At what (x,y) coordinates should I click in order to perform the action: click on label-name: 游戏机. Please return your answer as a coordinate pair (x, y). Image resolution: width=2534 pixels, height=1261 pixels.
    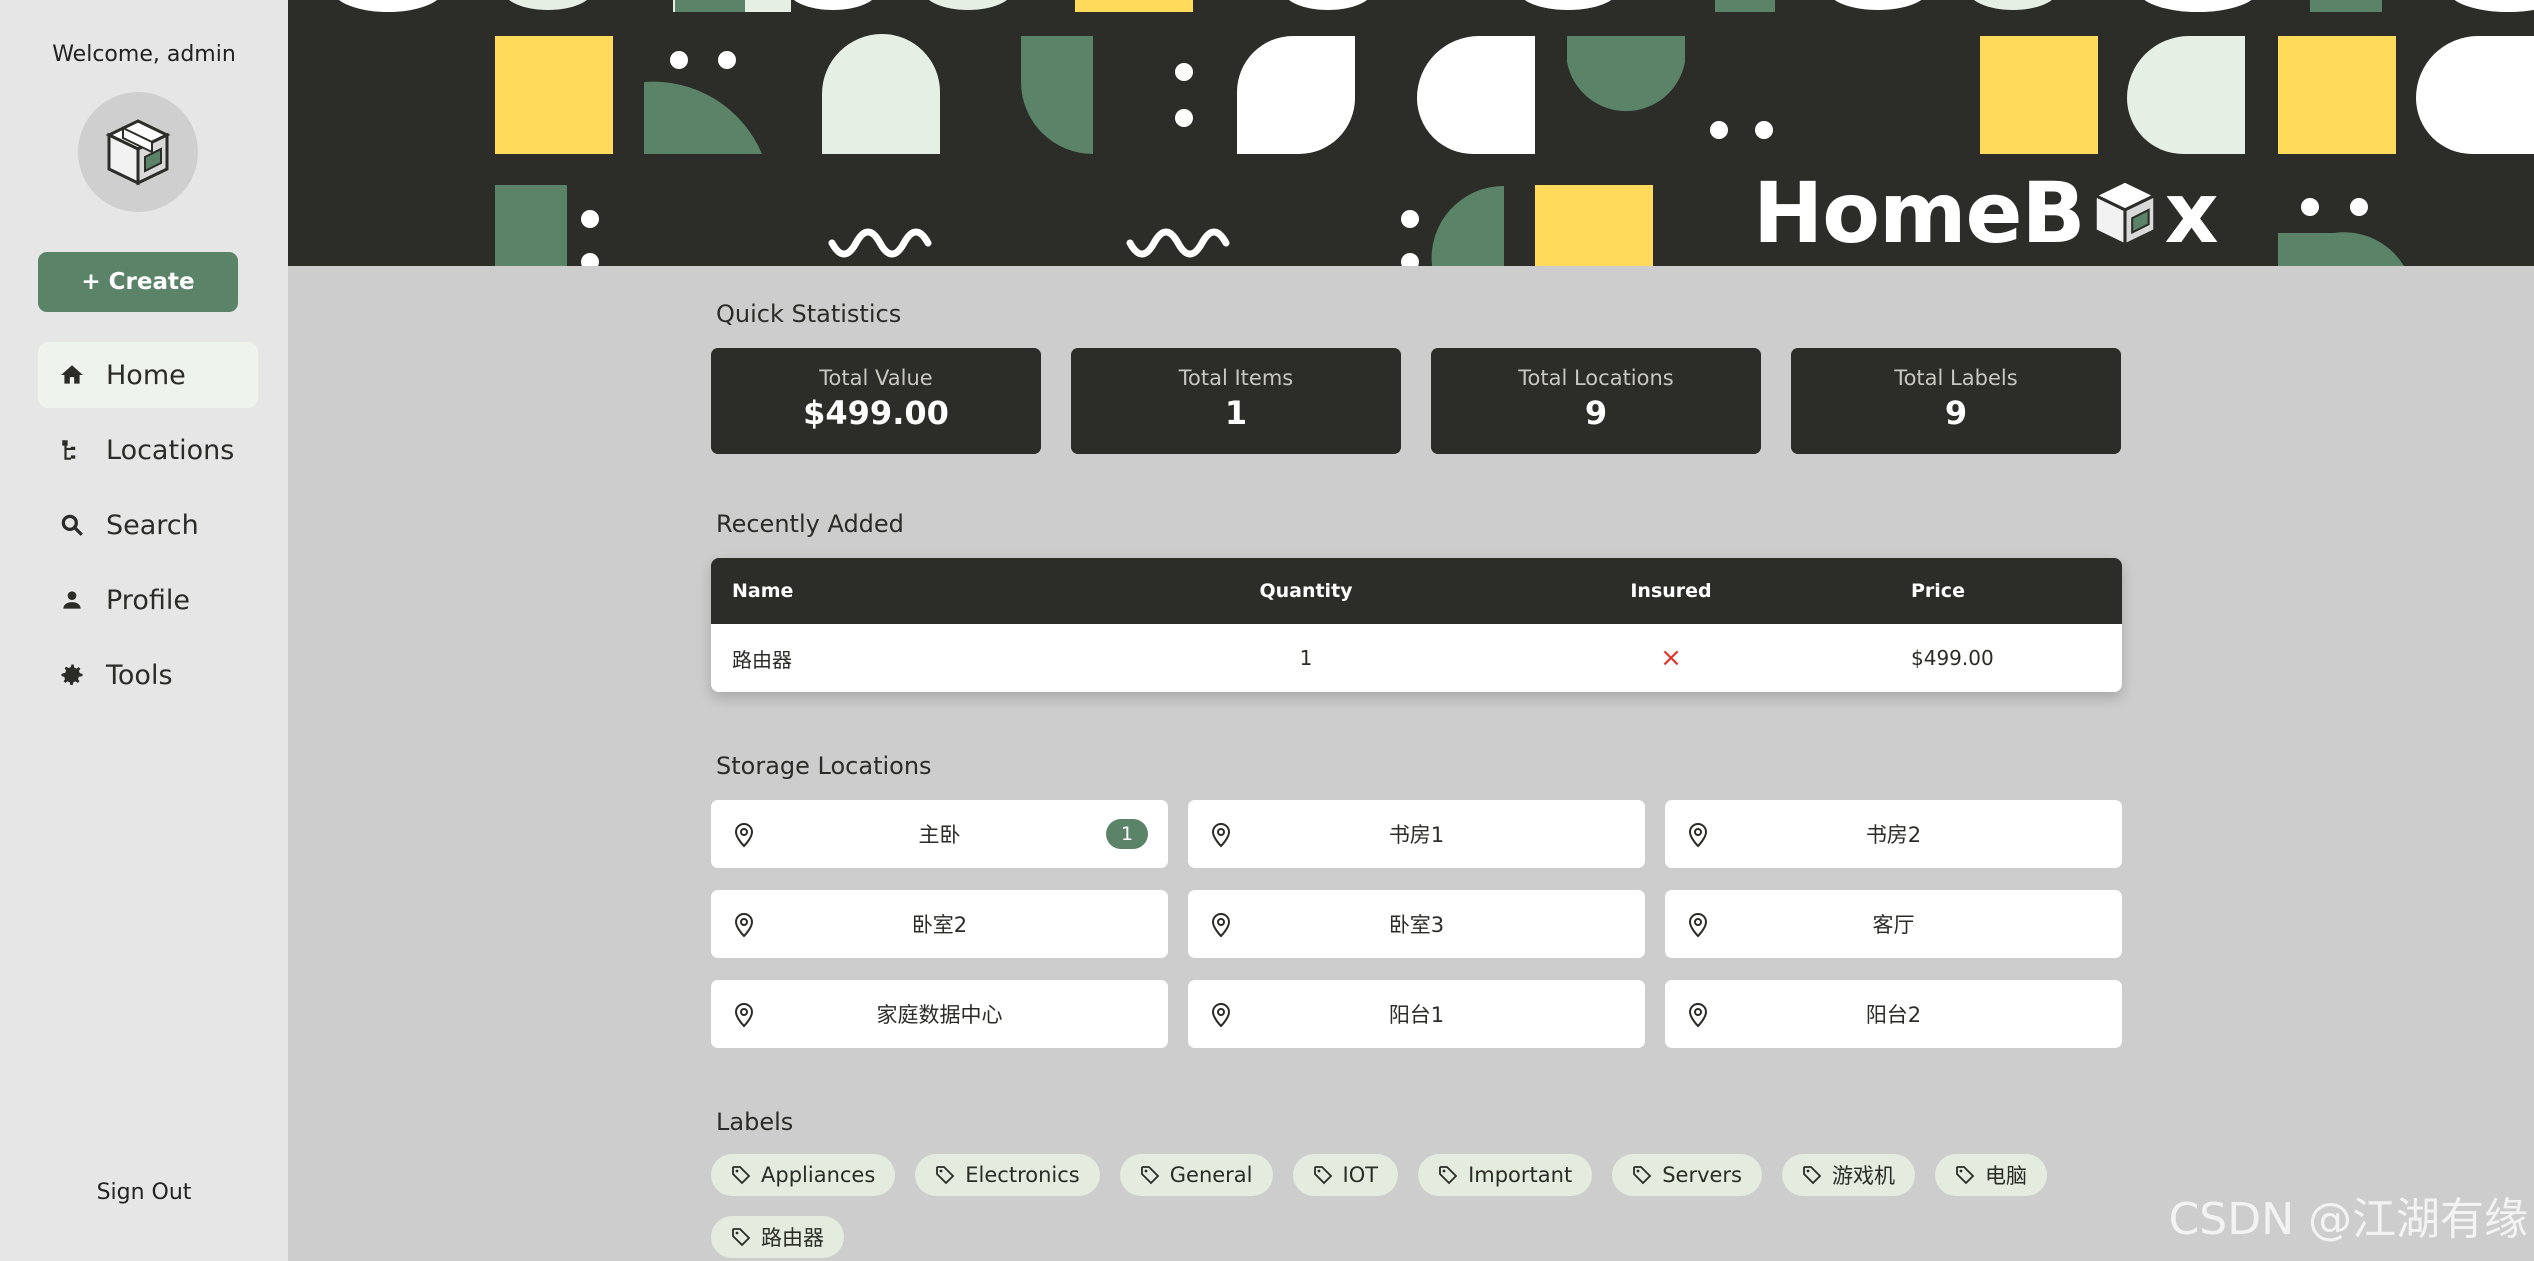
    Looking at the image, I should click on (1863, 1176).